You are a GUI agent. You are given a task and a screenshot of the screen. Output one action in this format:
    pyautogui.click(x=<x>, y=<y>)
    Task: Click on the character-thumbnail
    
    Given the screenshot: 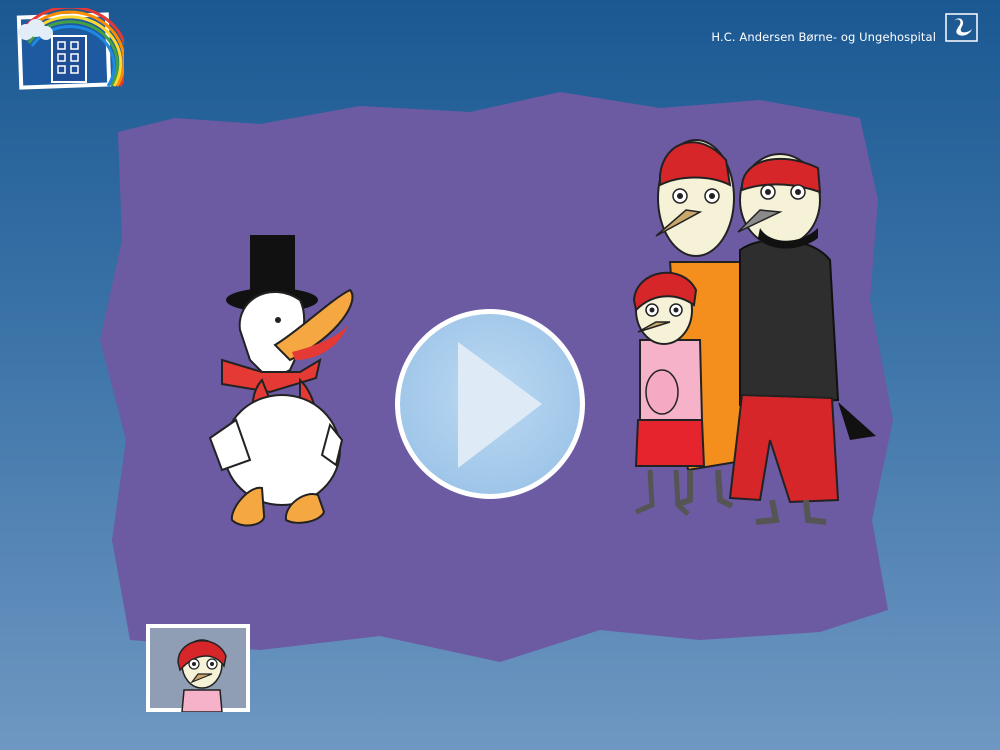 What is the action you would take?
    pyautogui.click(x=198, y=668)
    